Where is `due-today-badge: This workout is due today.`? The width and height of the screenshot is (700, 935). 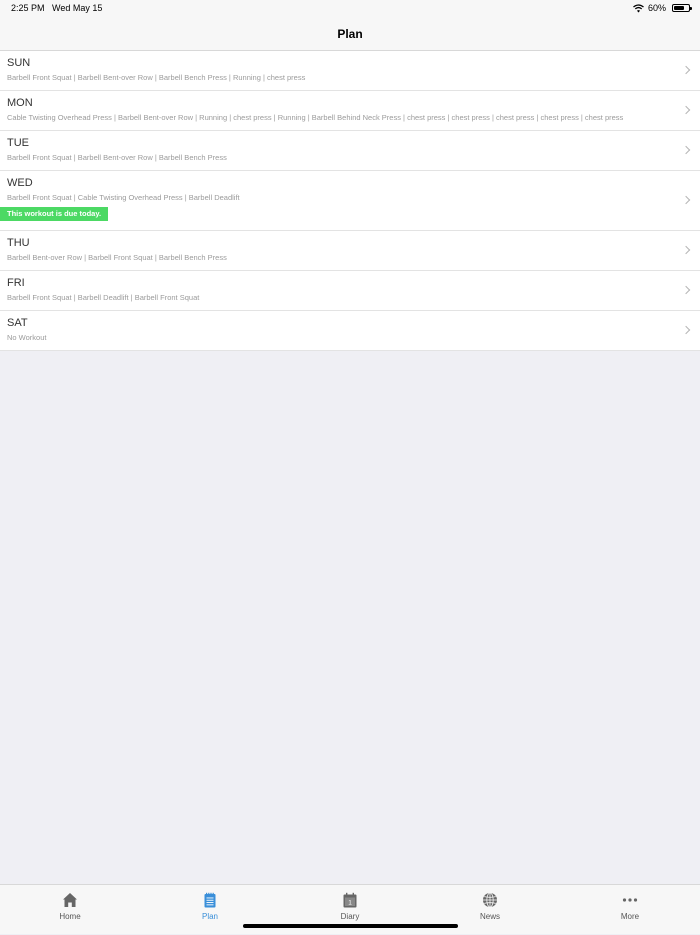 due-today-badge: This workout is due today. is located at coordinates (54, 214).